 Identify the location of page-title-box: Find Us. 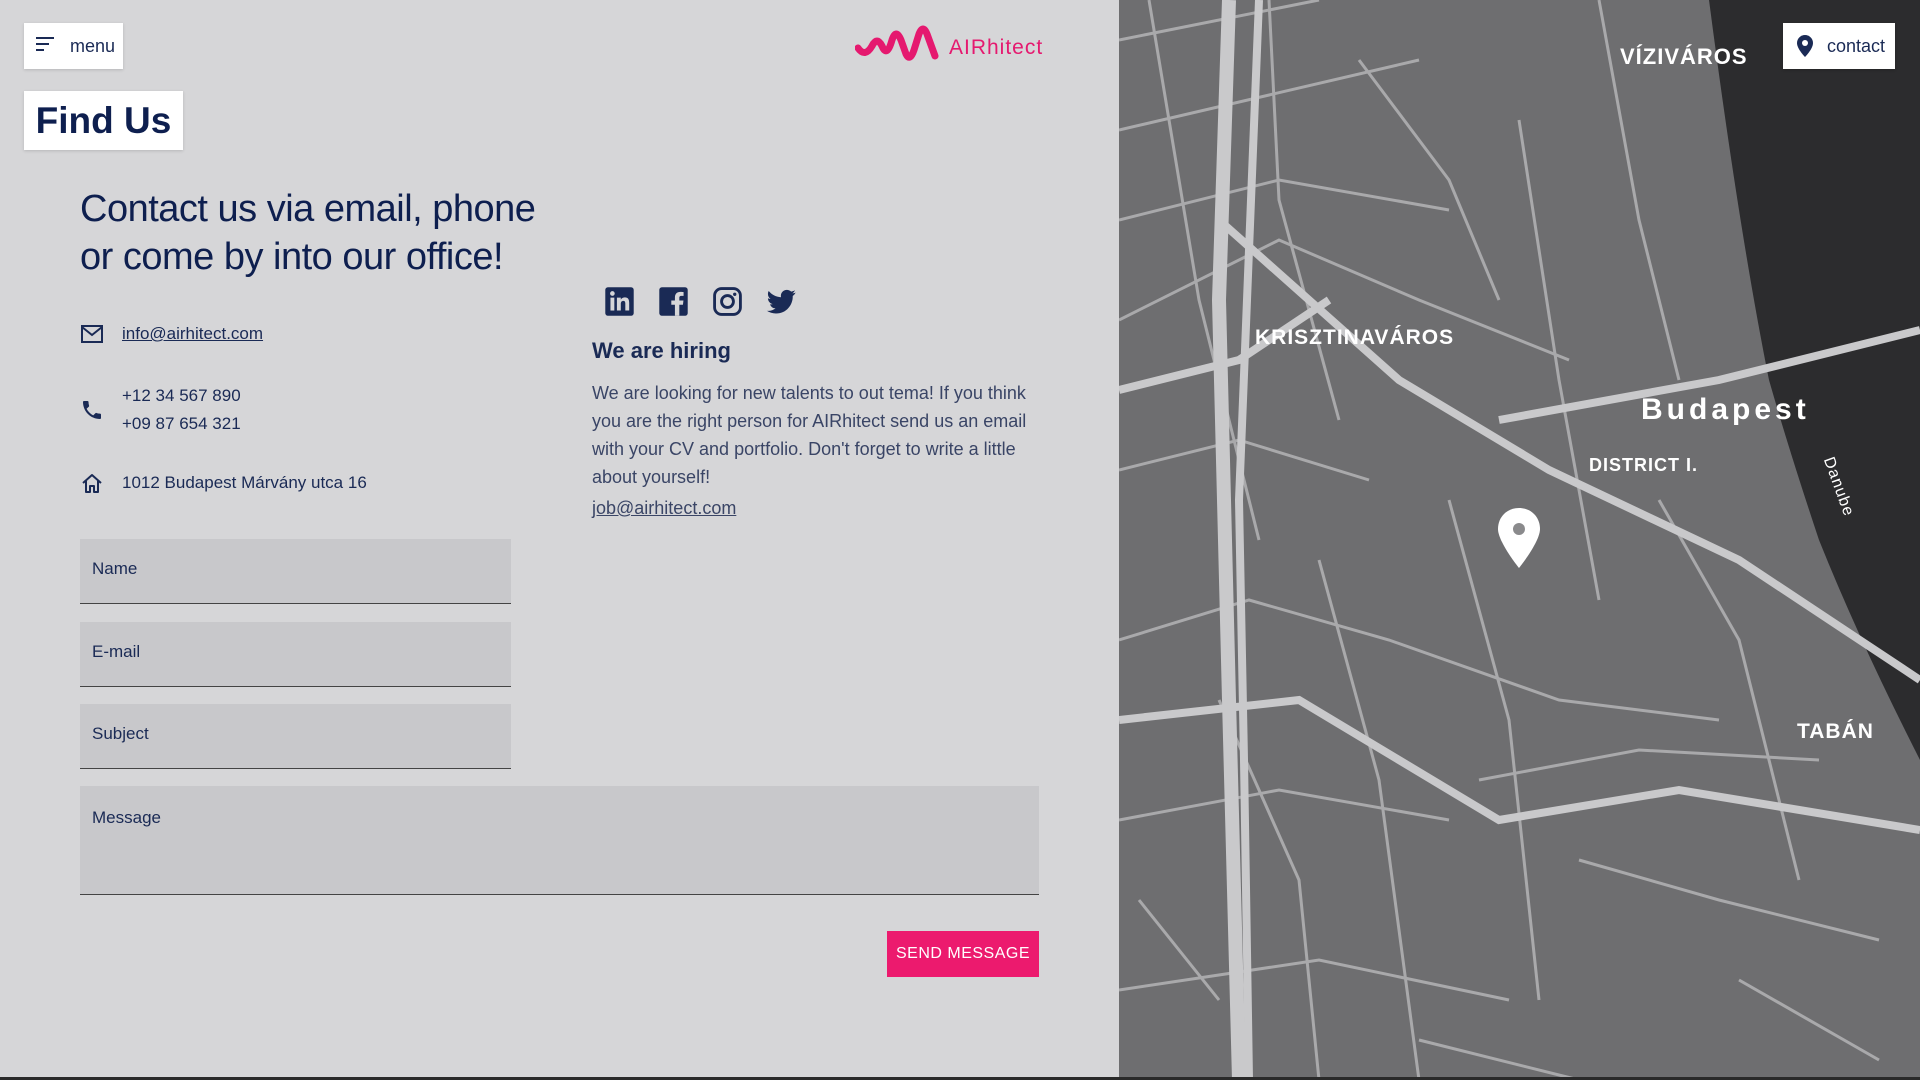
(103, 120).